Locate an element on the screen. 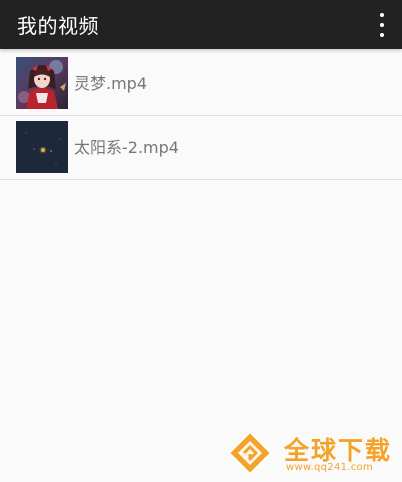  site-watermark: 全球下载 www.qq241.com is located at coordinates (312, 453).